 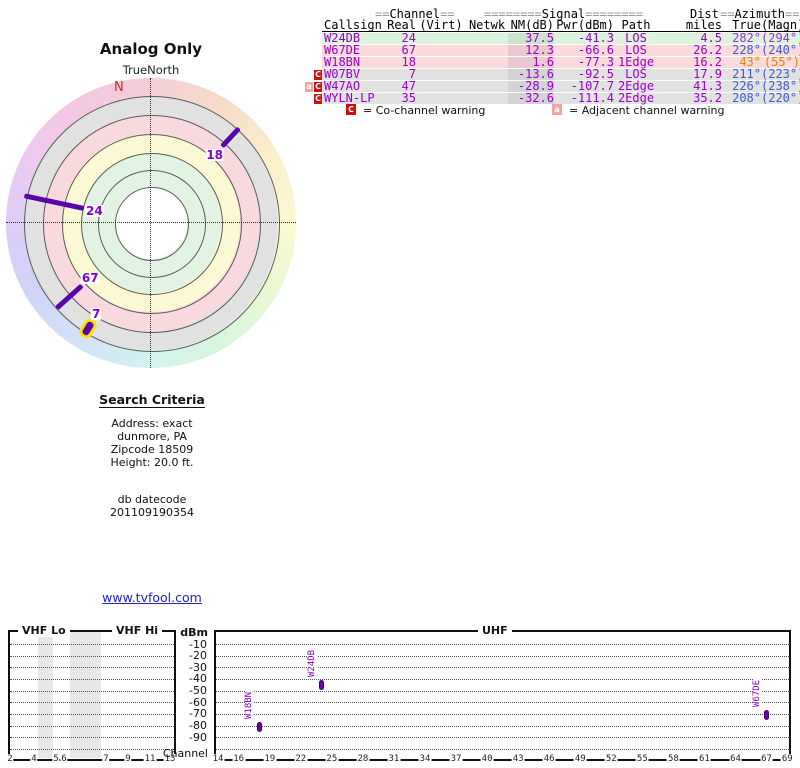 What do you see at coordinates (198, 714) in the screenshot?
I see `dbm-tick-label: -70` at bounding box center [198, 714].